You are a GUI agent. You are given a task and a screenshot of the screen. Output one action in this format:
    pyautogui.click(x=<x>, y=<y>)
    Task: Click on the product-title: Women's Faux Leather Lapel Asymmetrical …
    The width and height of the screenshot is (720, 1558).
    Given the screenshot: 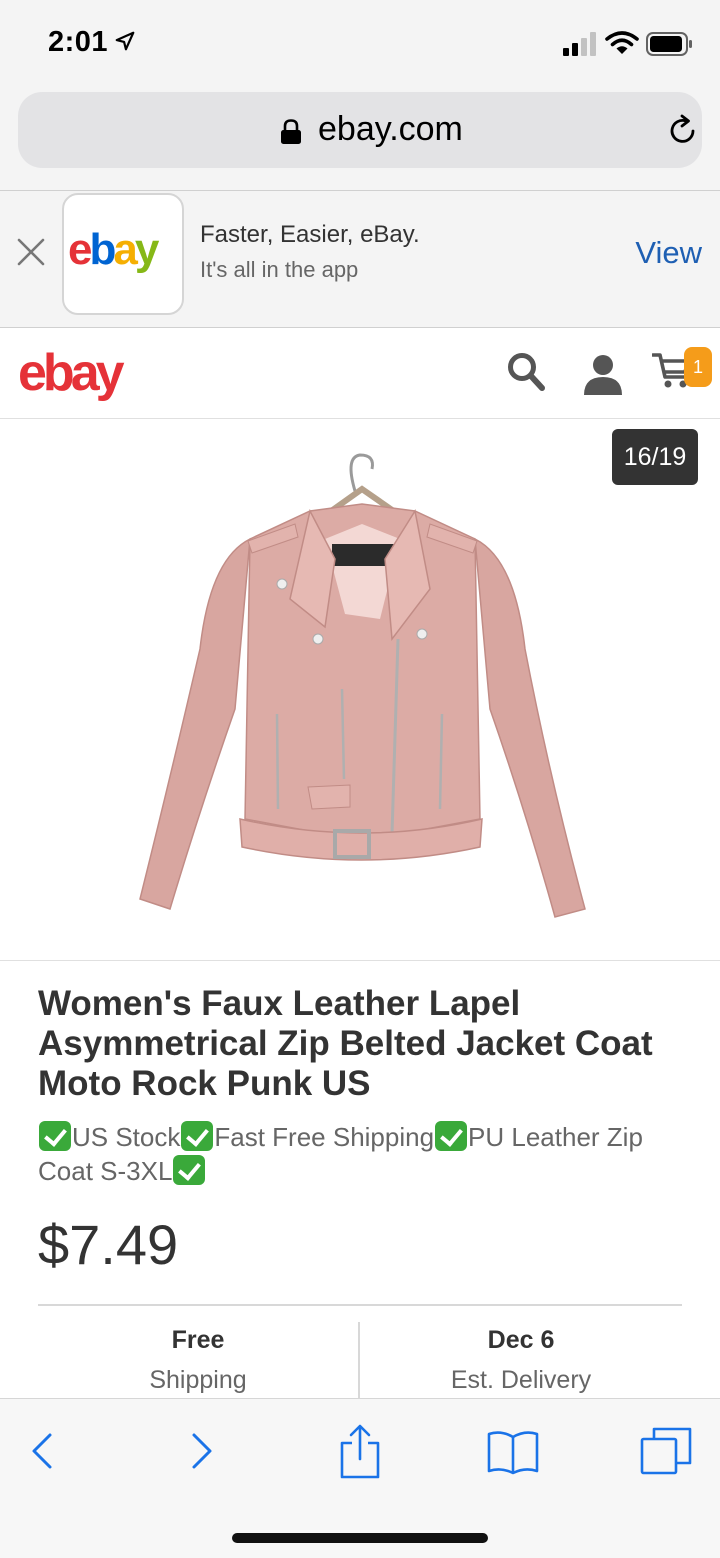 What is the action you would take?
    pyautogui.click(x=345, y=1043)
    